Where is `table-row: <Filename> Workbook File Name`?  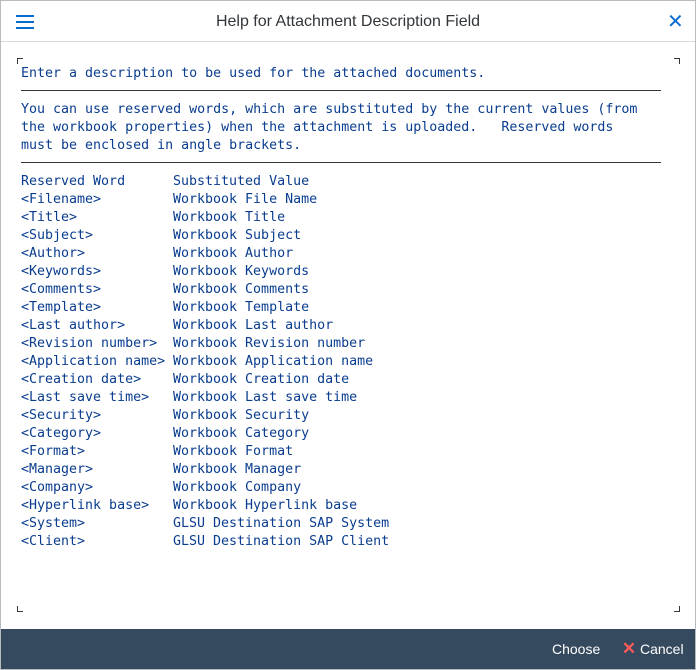
table-row: <Filename> Workbook File Name is located at coordinates (169, 200).